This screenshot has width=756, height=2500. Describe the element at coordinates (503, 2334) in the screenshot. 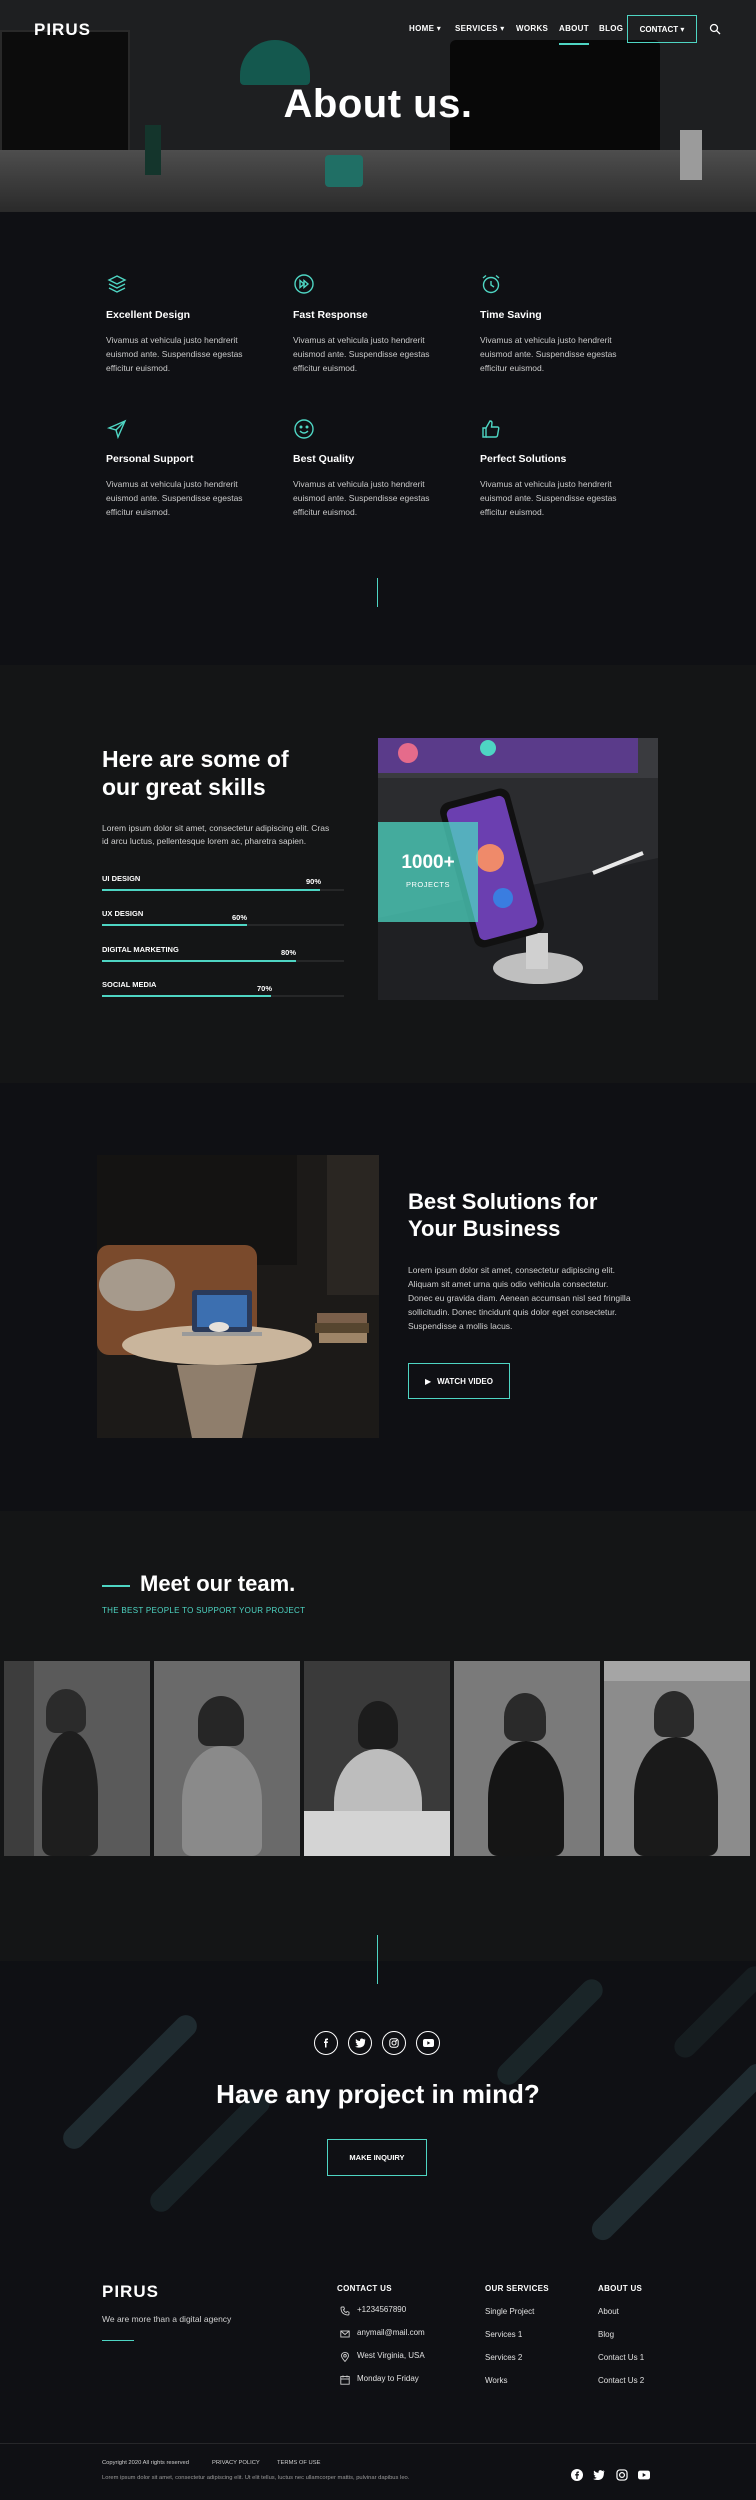

I see `footer-link: Services 1` at that location.